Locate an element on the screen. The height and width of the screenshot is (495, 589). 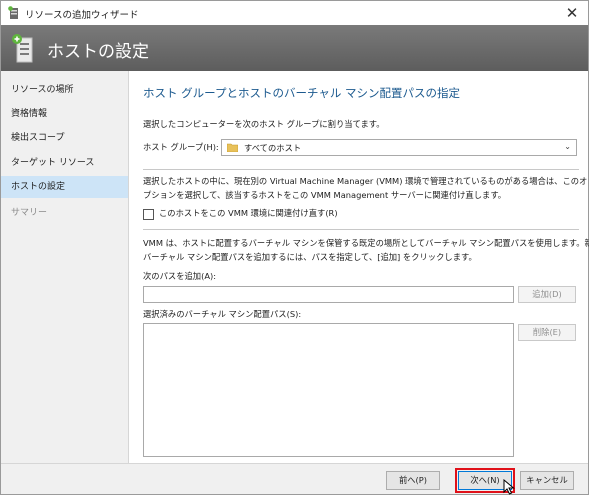
nav-item-credentials: 資格情報 is located at coordinates (64, 114).